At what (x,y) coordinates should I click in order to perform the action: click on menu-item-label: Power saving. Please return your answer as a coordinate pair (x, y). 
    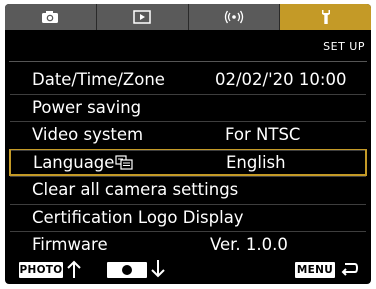
    Looking at the image, I should click on (87, 107).